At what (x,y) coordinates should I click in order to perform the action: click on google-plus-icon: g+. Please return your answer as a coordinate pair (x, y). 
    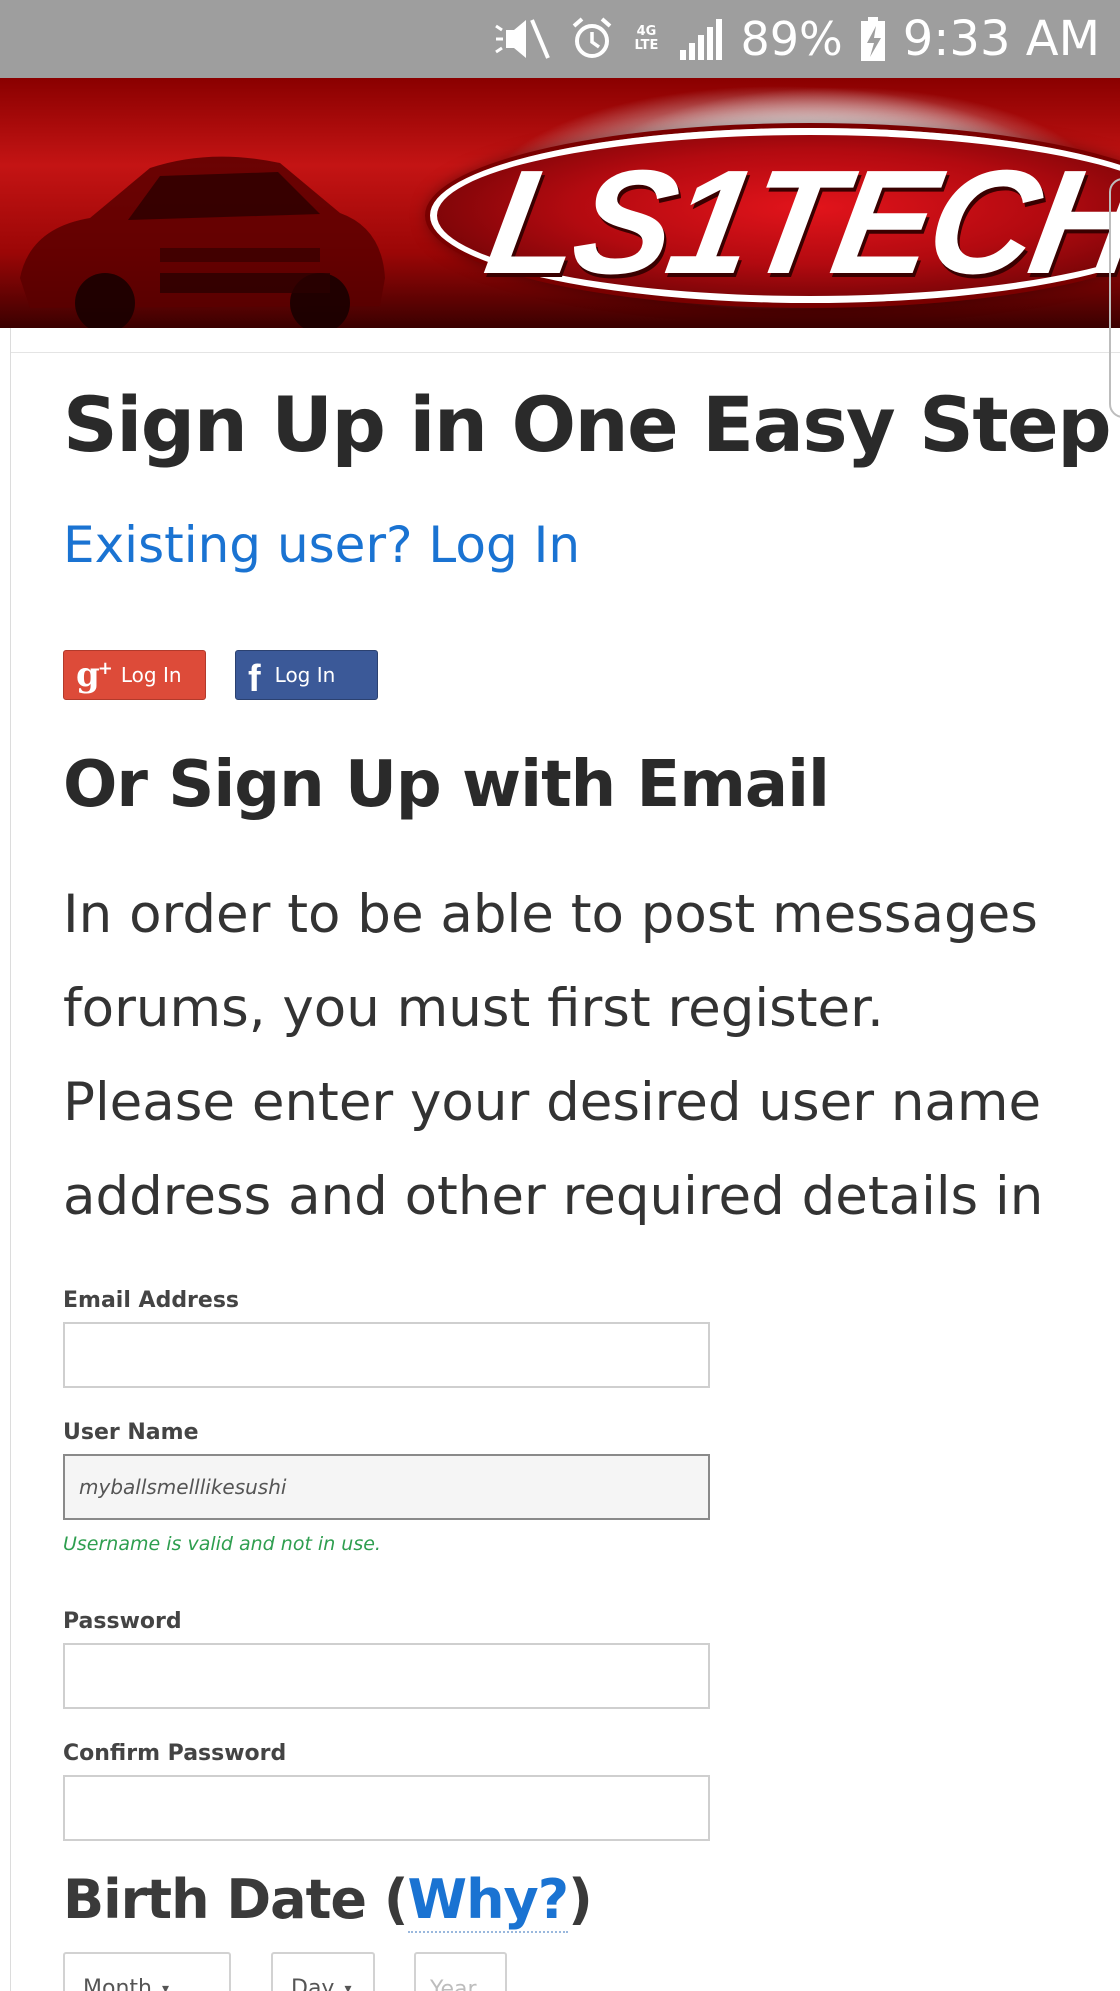
    Looking at the image, I should click on (94, 675).